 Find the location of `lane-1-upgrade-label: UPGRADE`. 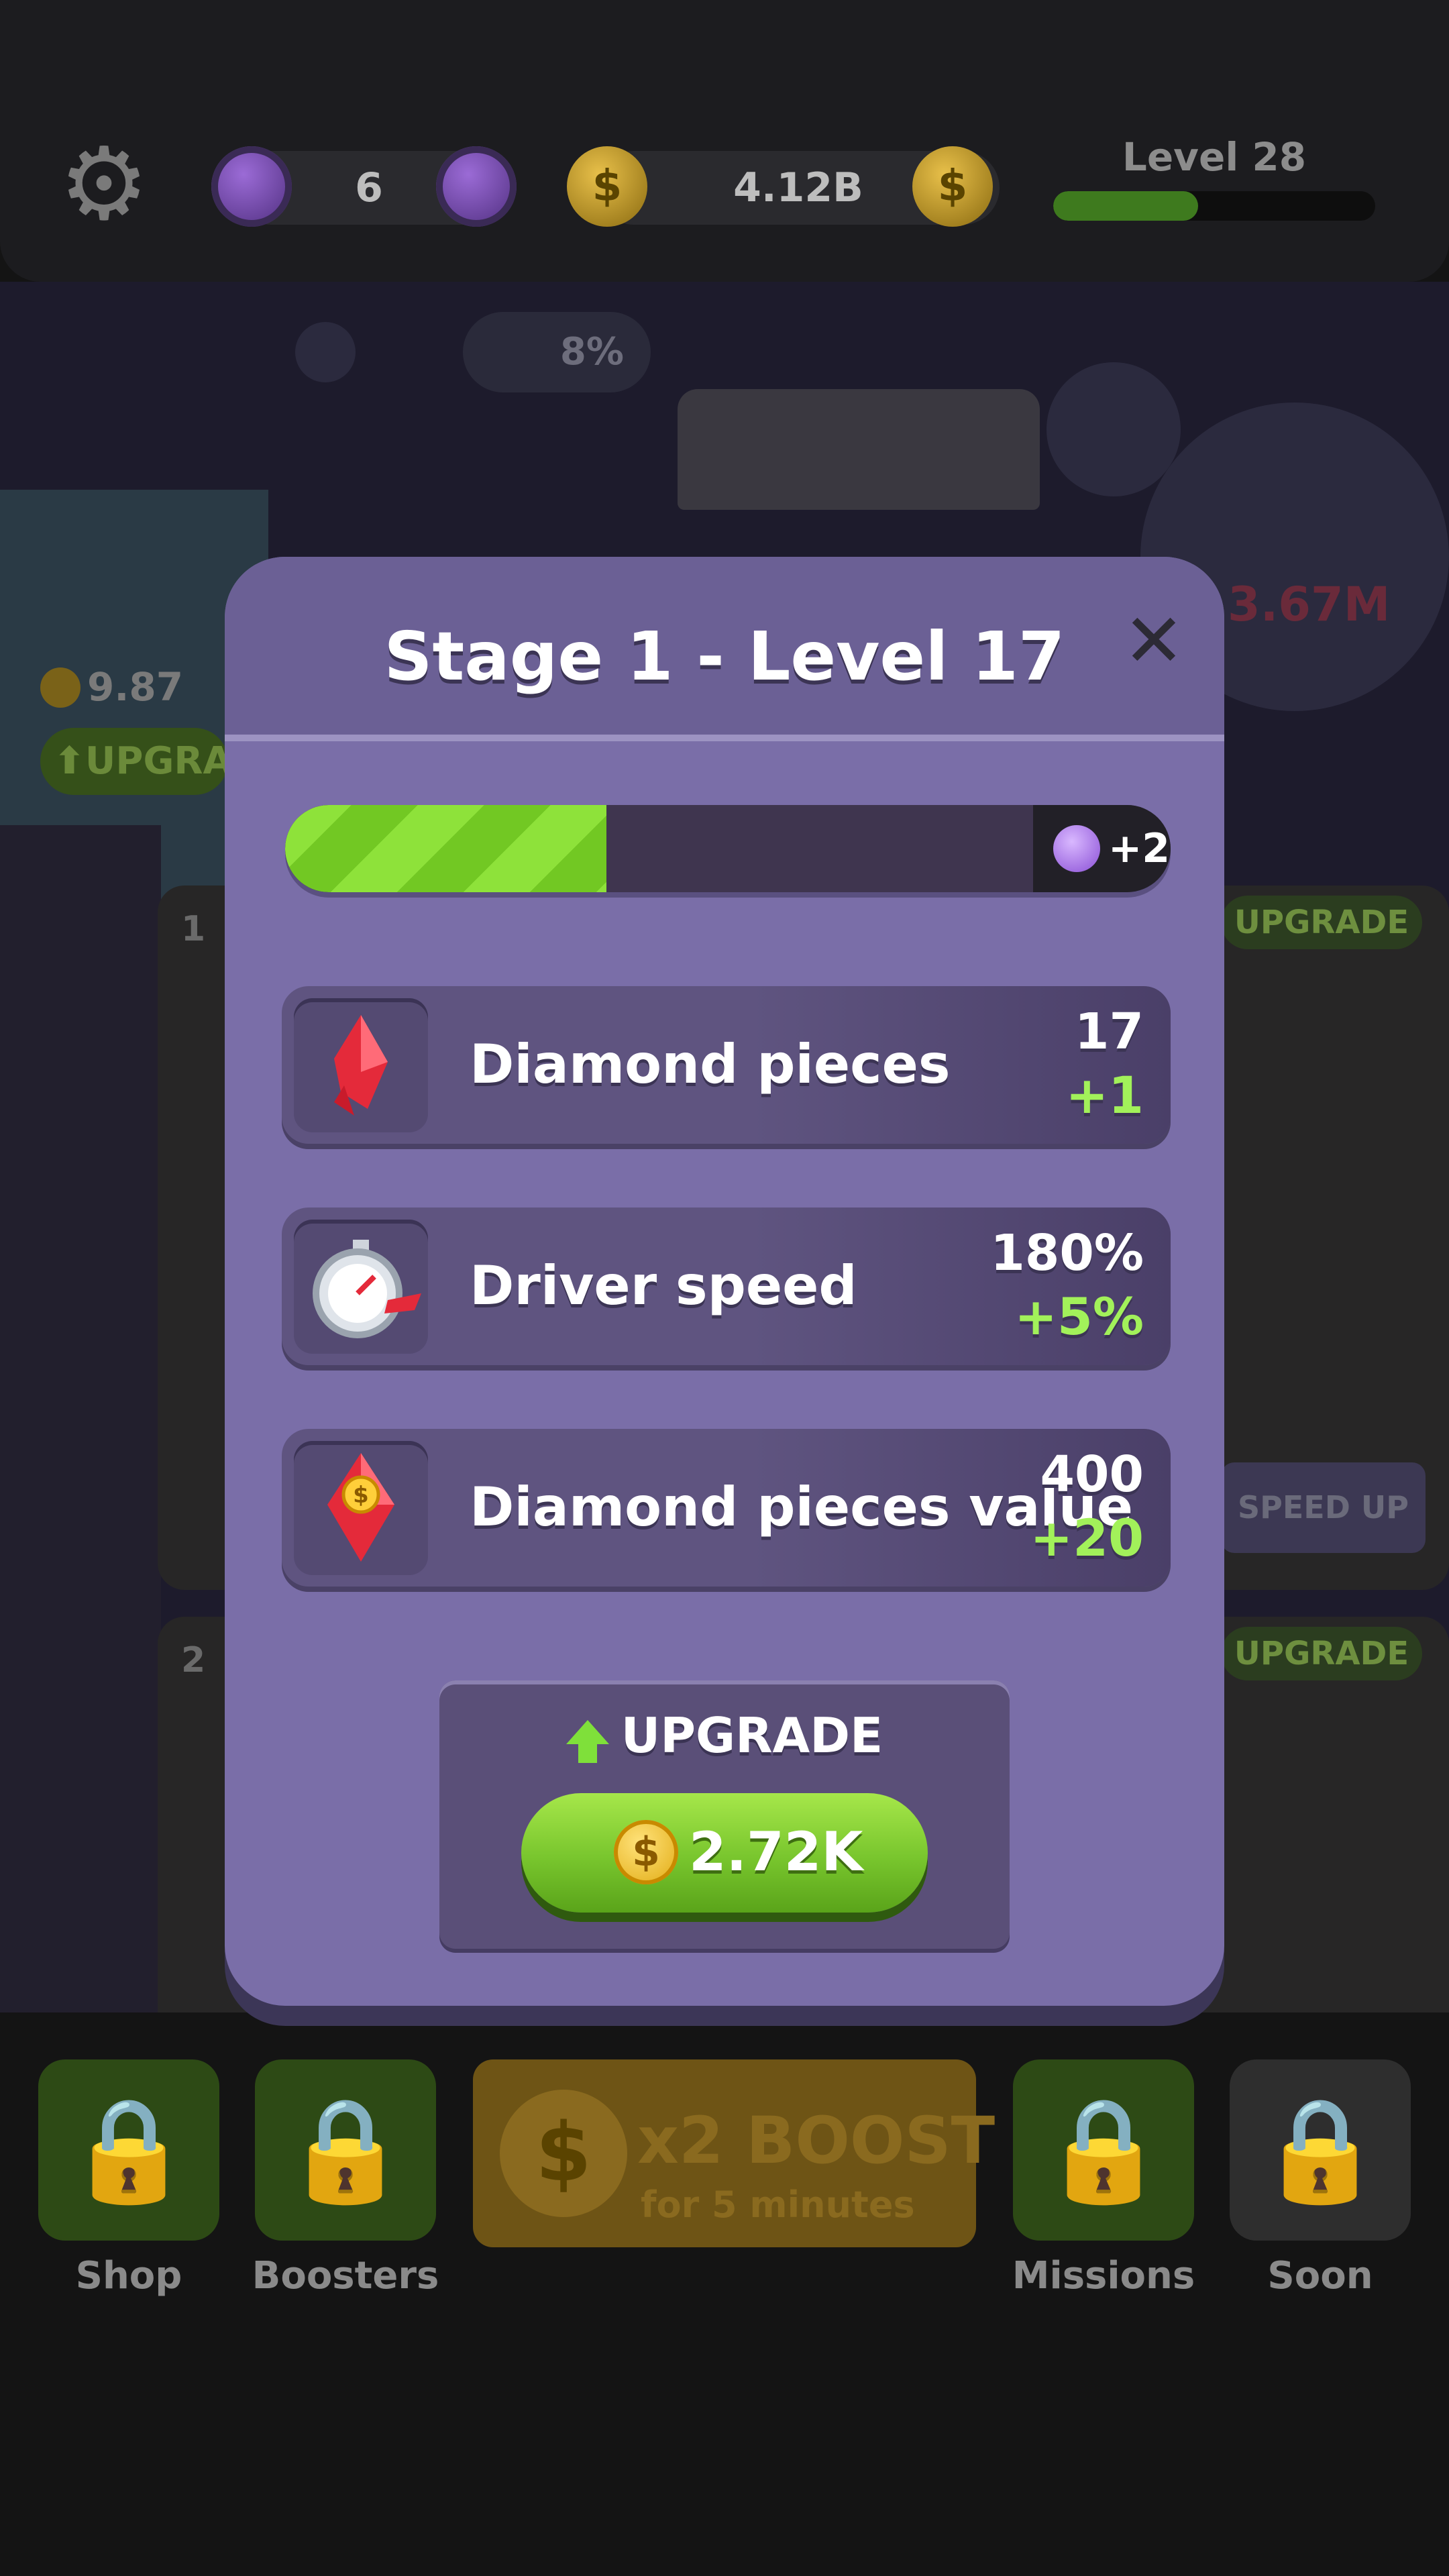

lane-1-upgrade-label: UPGRADE is located at coordinates (1321, 922).